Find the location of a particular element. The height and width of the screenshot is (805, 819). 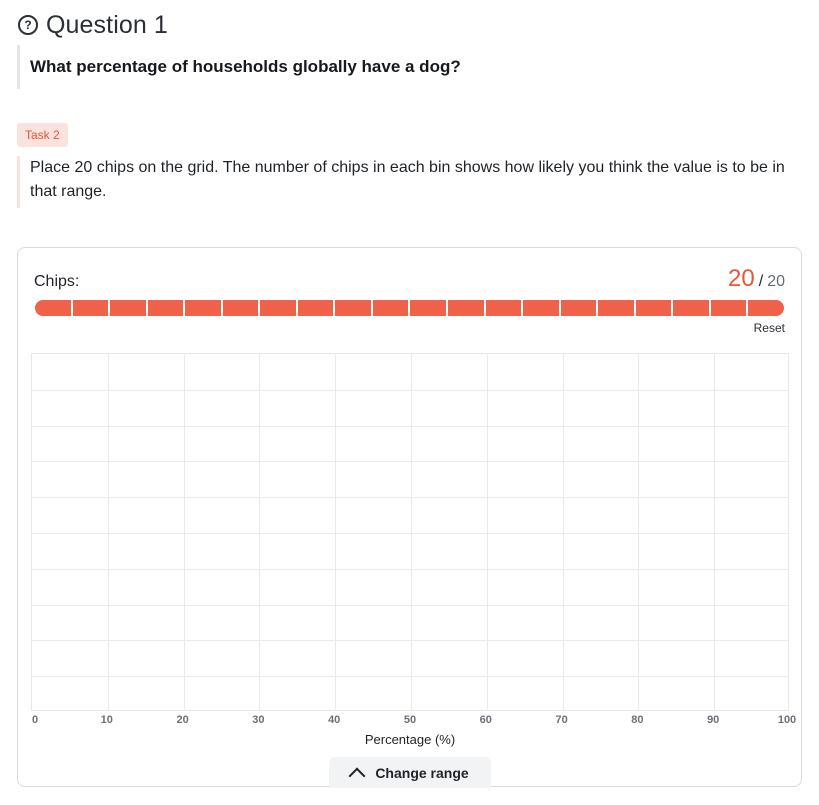

chevron-up-icon is located at coordinates (357, 775).